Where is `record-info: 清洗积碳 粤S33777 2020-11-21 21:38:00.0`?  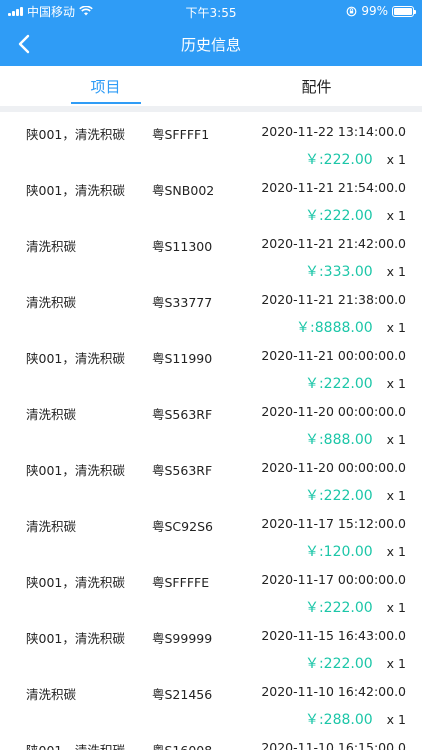 record-info: 清洗积碳 粤S33777 2020-11-21 21:38:00.0 is located at coordinates (216, 301).